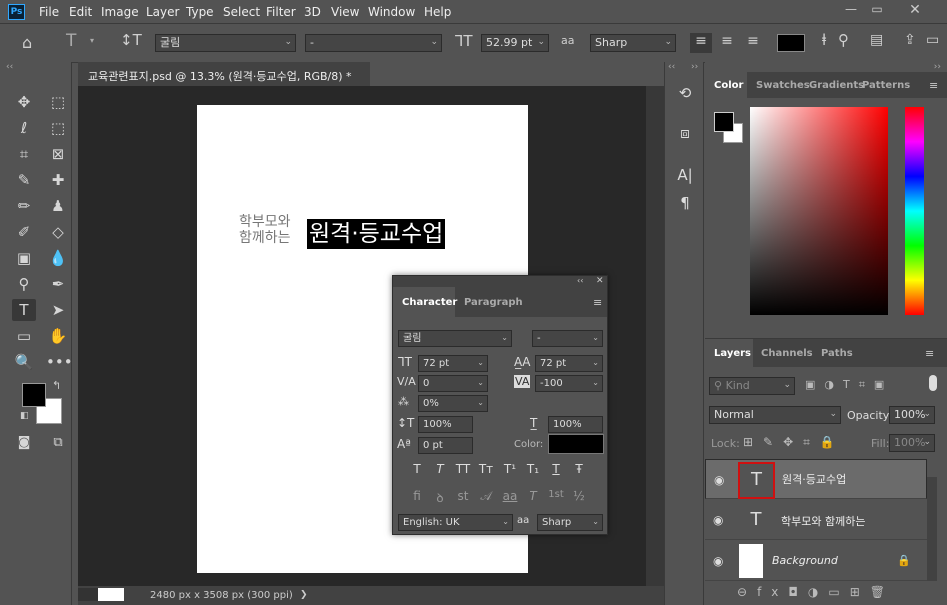 The width and height of the screenshot is (947, 605). What do you see at coordinates (877, 10) in the screenshot?
I see `maximize-icon: ▭` at bounding box center [877, 10].